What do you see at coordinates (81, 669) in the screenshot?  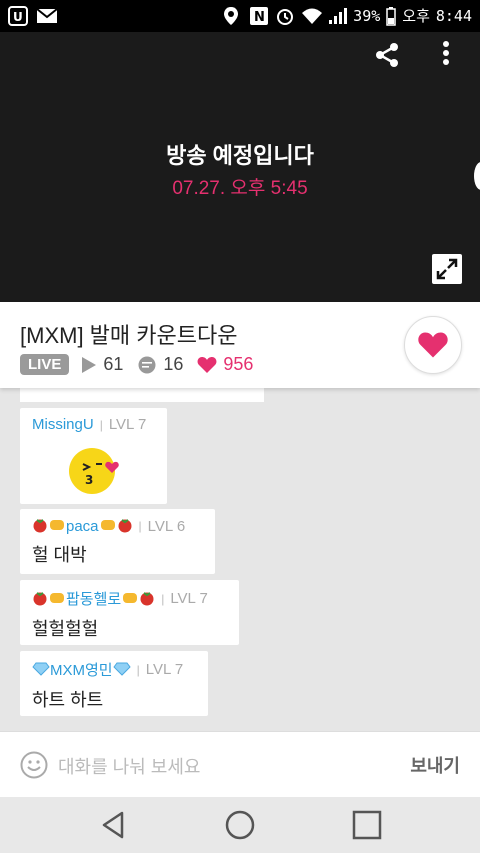 I see `chat-username: MXM영민` at bounding box center [81, 669].